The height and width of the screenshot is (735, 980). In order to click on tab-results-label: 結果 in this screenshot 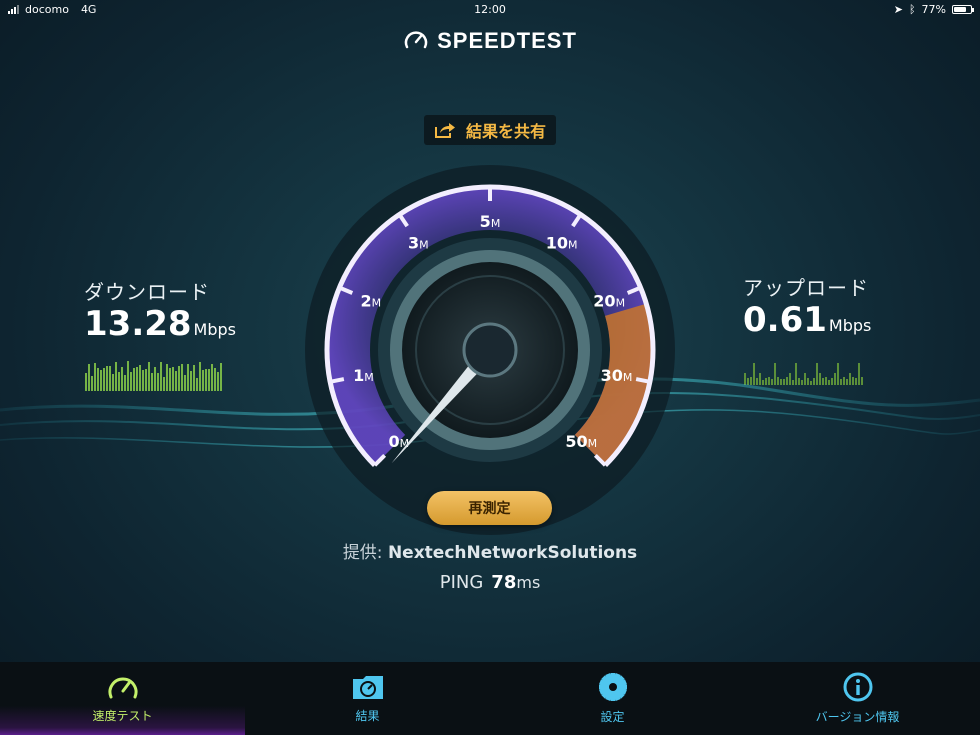, I will do `click(367, 716)`.